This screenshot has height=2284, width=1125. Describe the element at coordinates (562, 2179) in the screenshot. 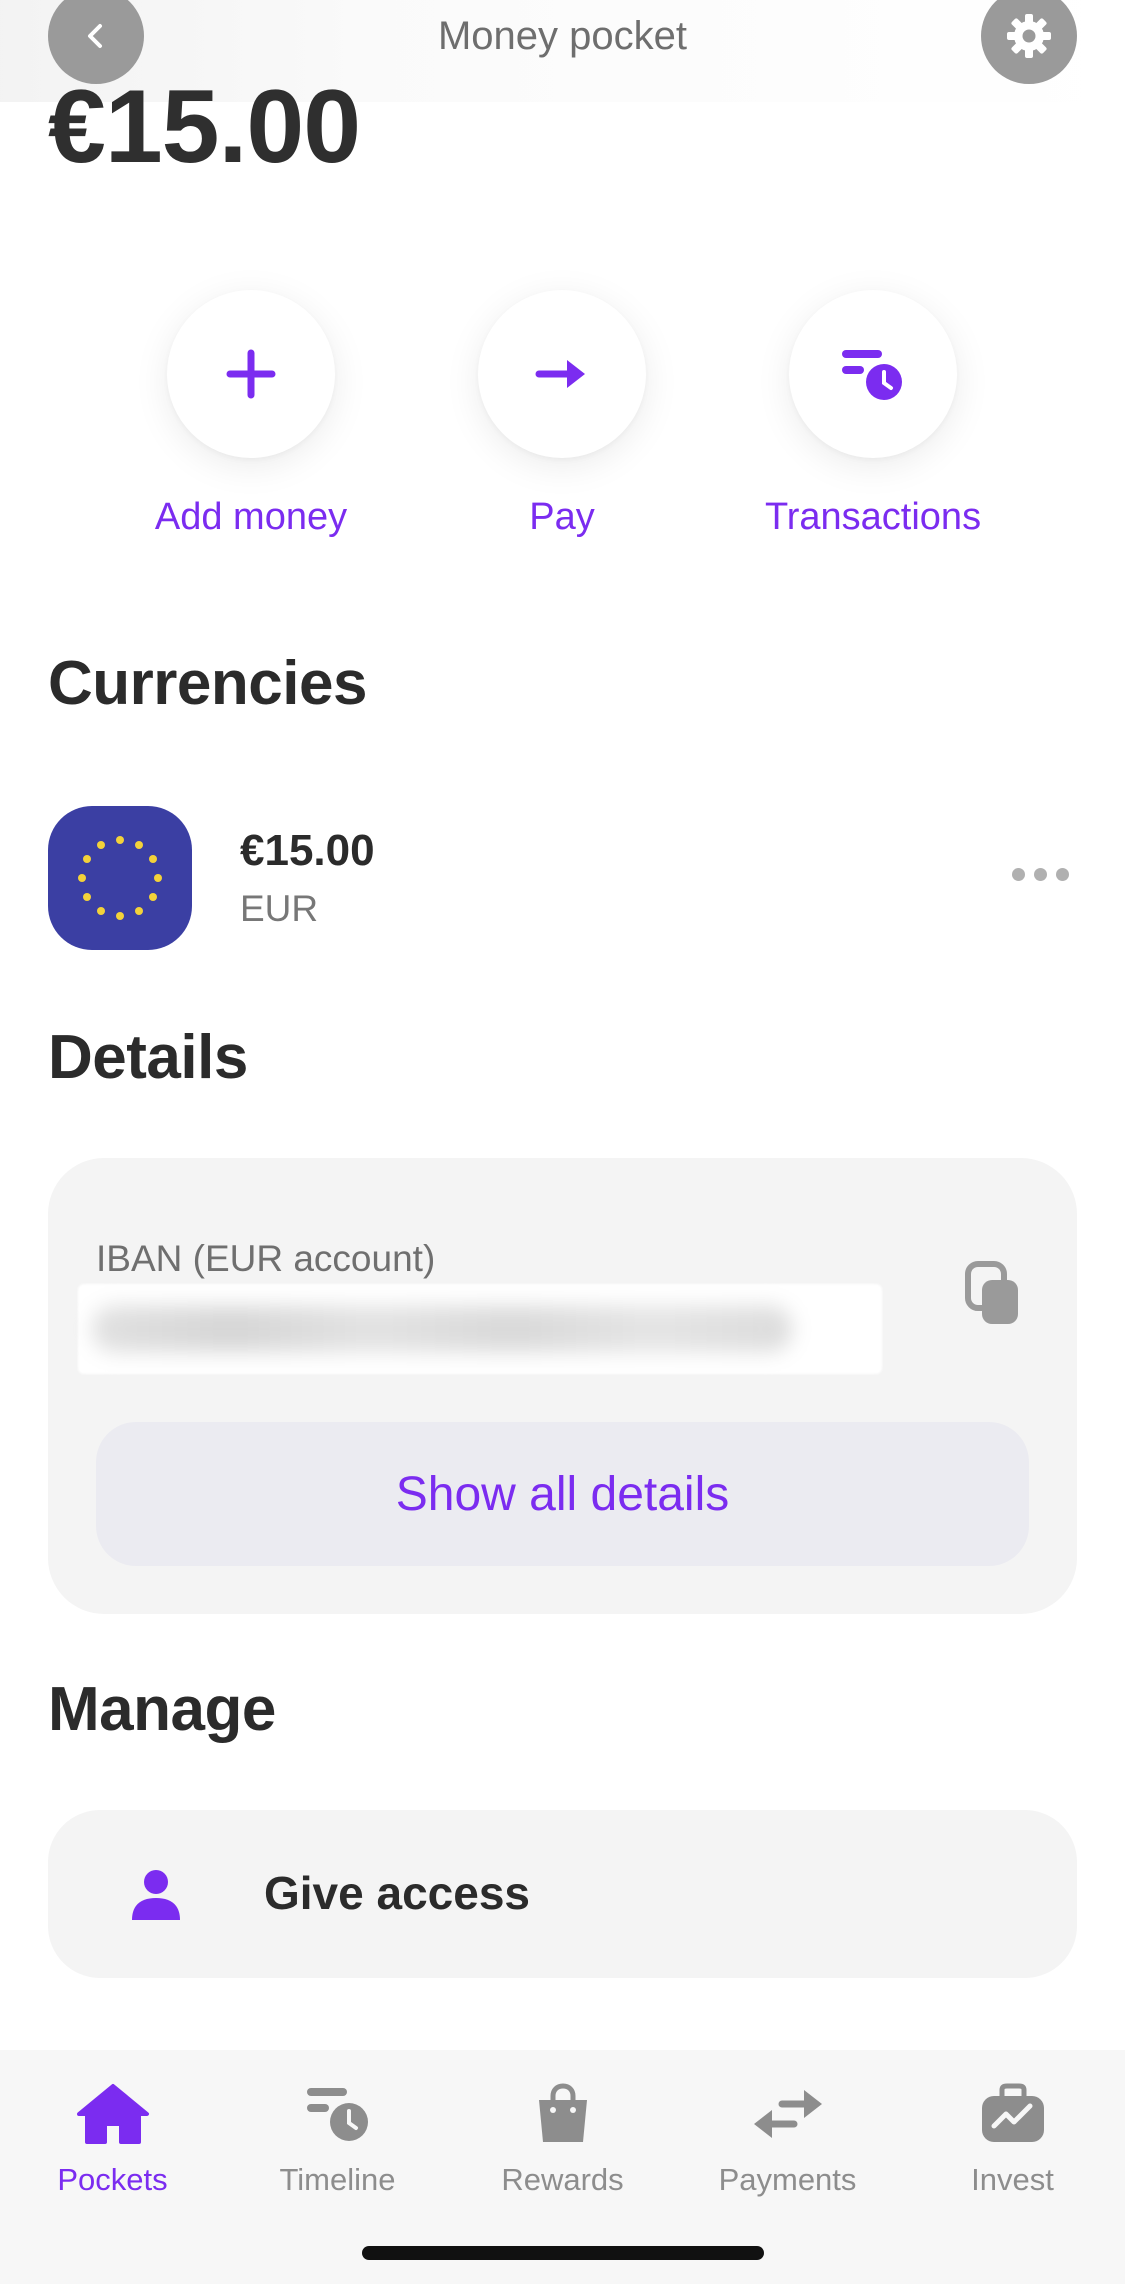

I see `tab-label: Rewards` at that location.